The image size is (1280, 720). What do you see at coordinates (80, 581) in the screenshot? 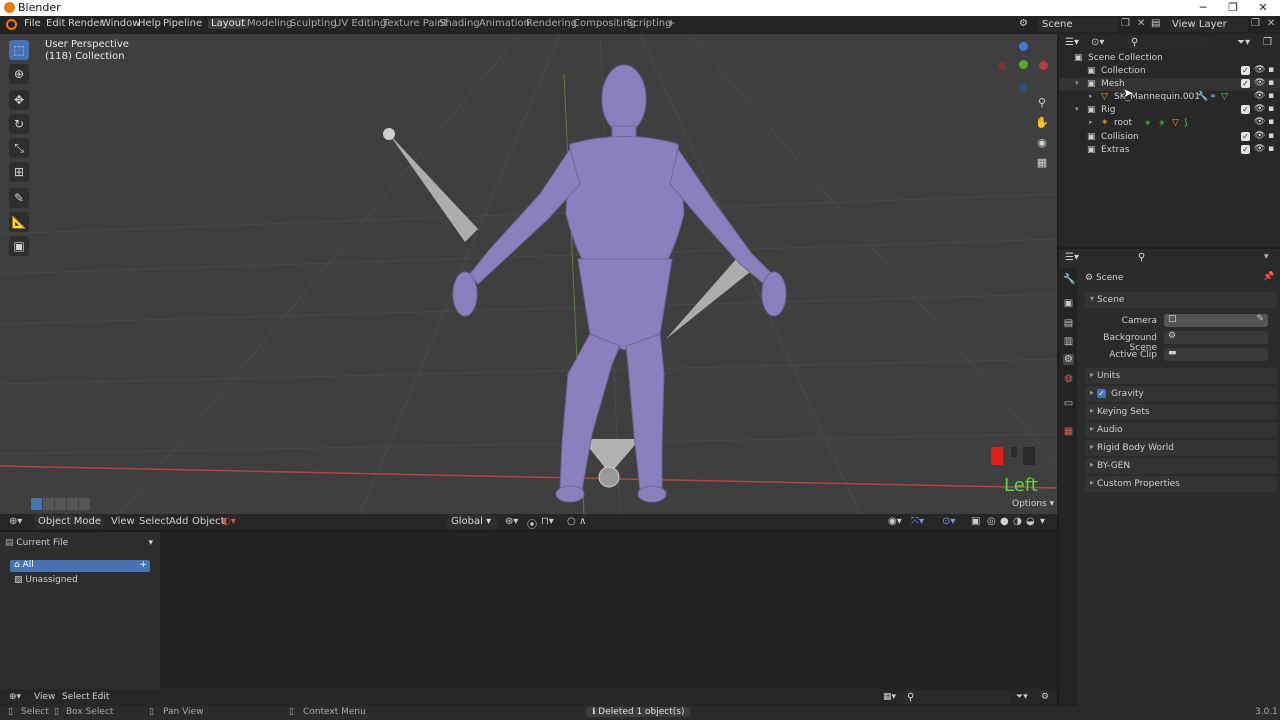
I see `catalog-item-unassigned: ▨ Unassigned` at bounding box center [80, 581].